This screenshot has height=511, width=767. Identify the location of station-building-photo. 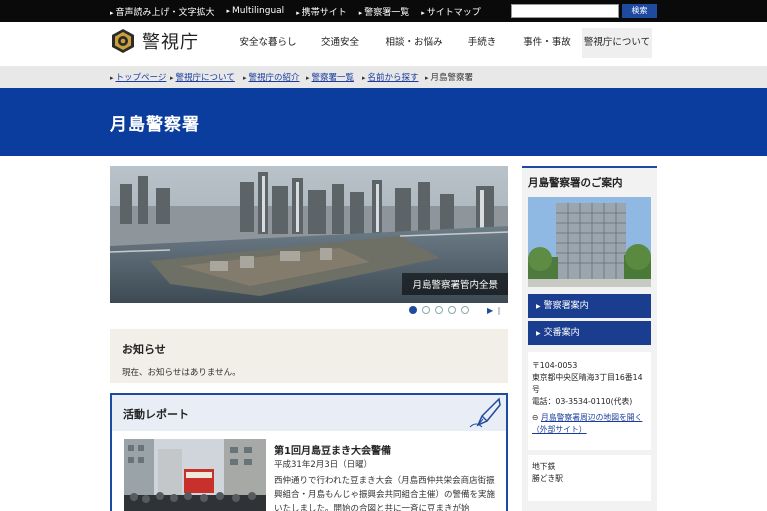
(589, 242).